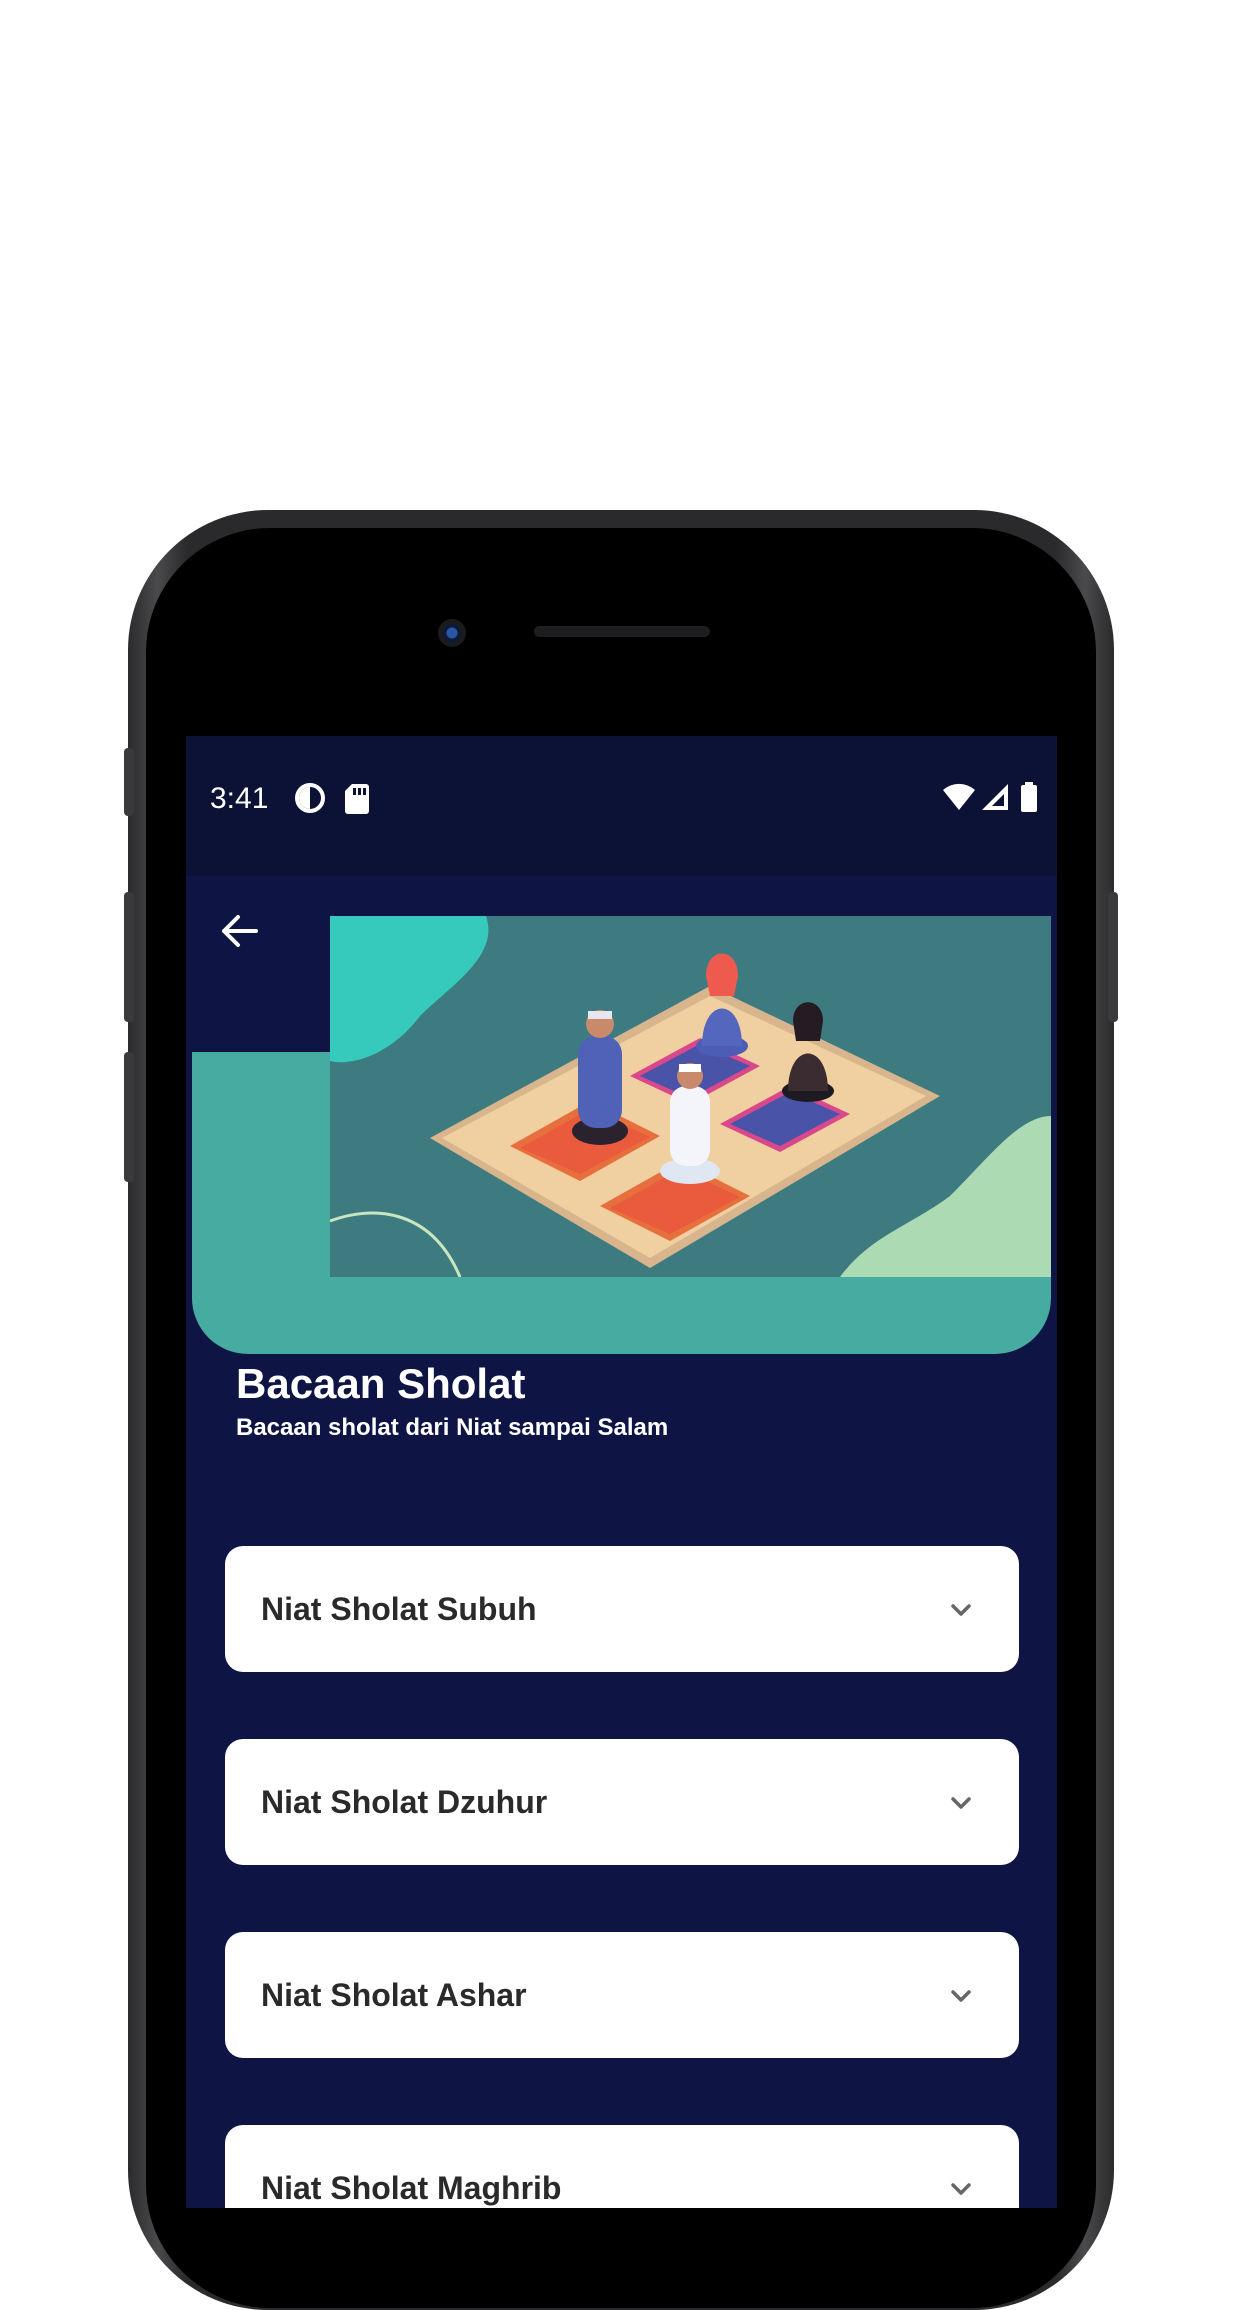 The height and width of the screenshot is (2310, 1242). I want to click on volume-down-button, so click(129, 1117).